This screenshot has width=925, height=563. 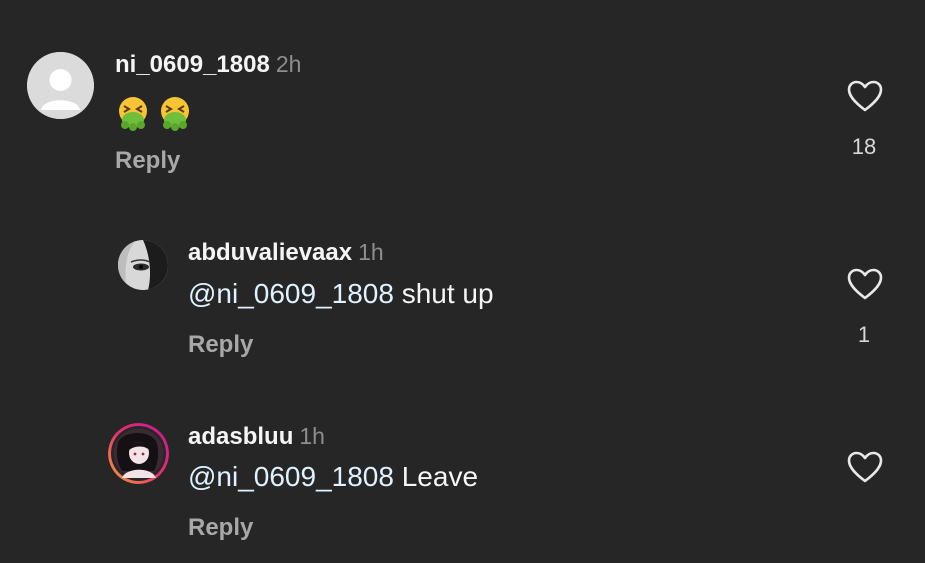 What do you see at coordinates (436, 476) in the screenshot?
I see `comment-text-value: Leave` at bounding box center [436, 476].